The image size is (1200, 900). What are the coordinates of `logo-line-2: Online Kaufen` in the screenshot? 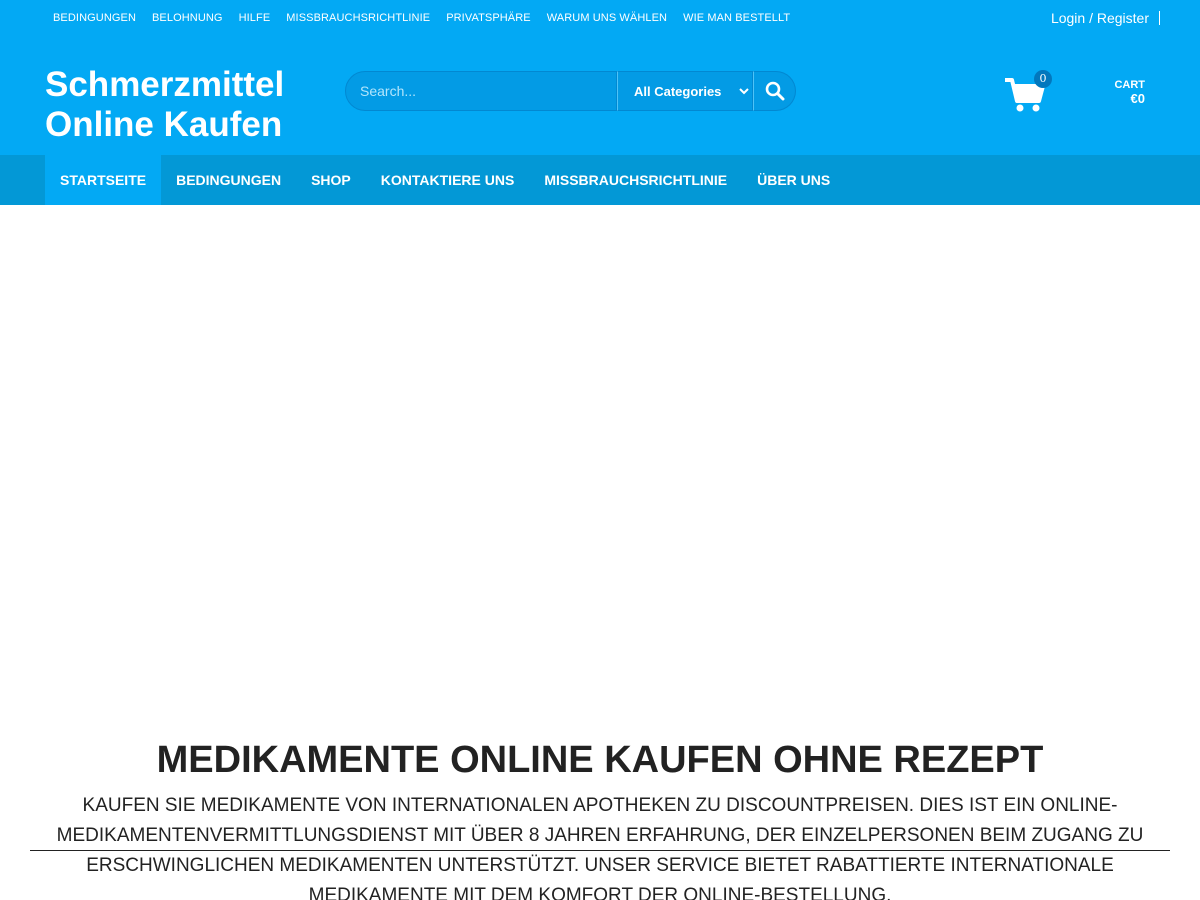 It's located at (164, 124).